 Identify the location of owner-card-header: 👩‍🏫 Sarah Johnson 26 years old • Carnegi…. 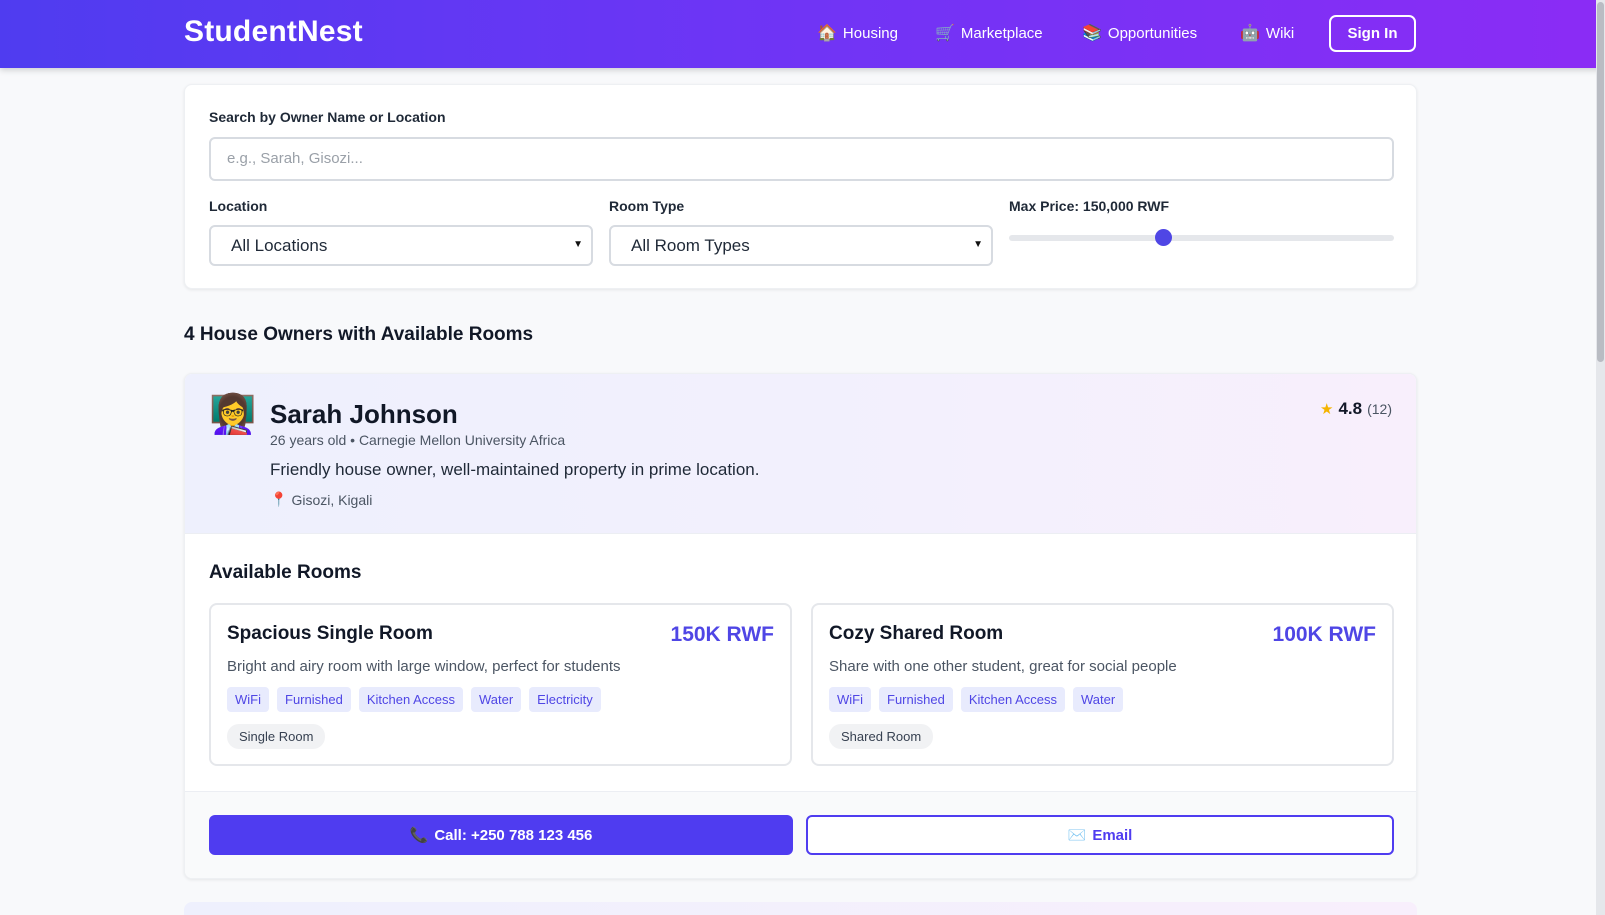
(800, 454).